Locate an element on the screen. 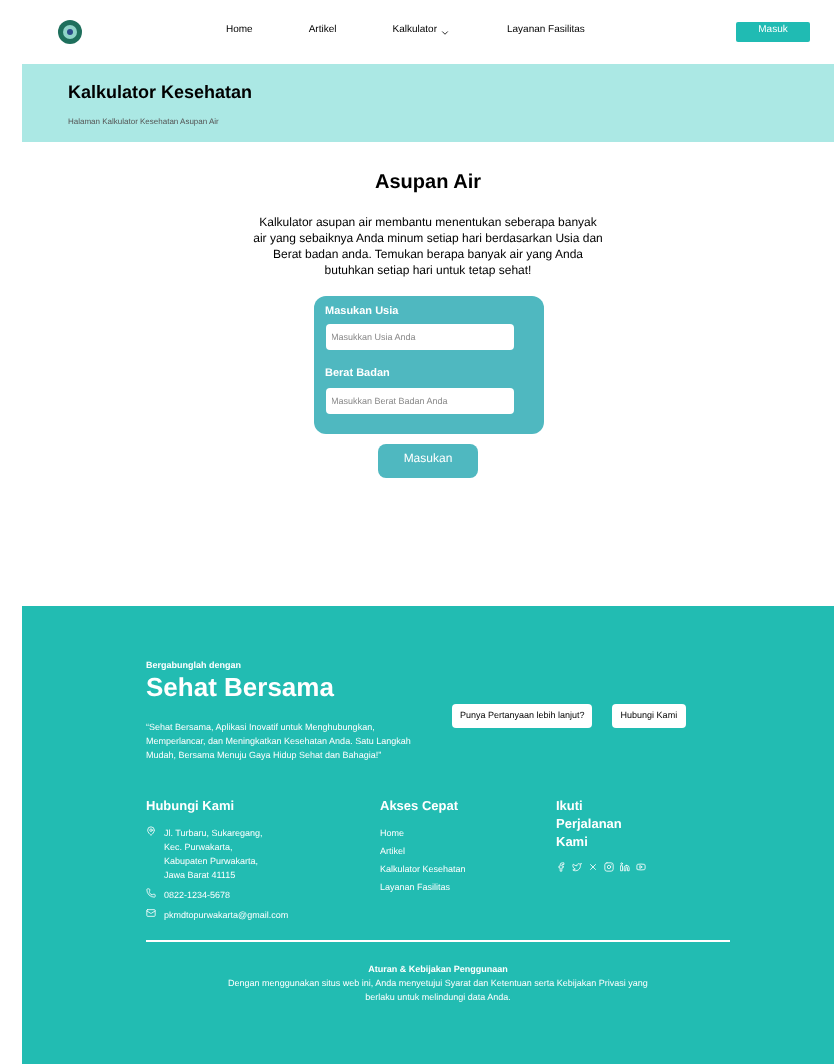  mail-icon is located at coordinates (151, 912).